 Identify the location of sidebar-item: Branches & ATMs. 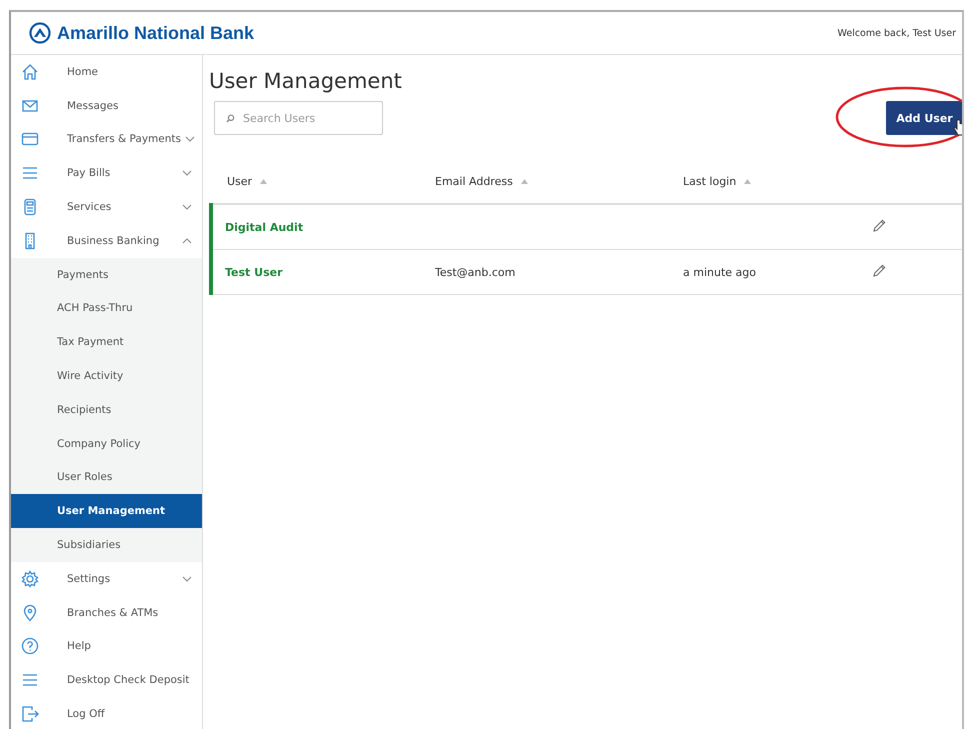
(106, 613).